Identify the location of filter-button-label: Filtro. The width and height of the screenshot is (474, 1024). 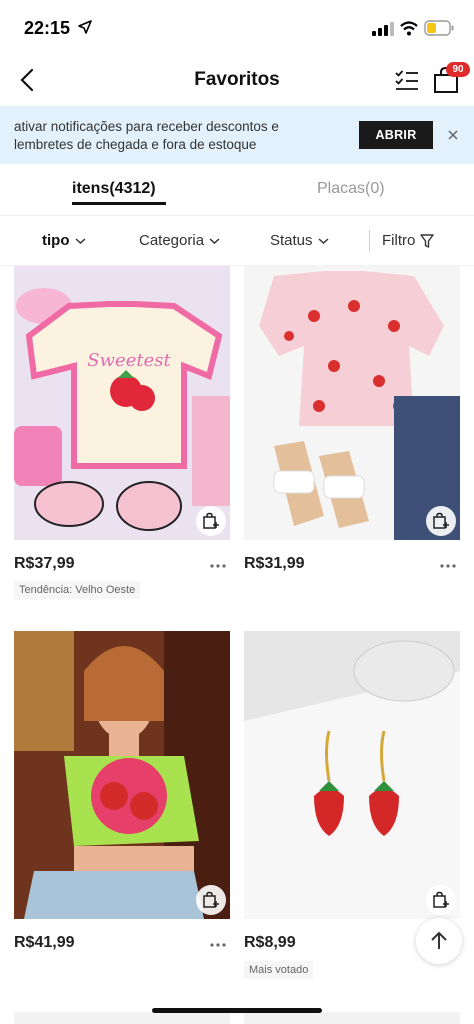
(399, 240).